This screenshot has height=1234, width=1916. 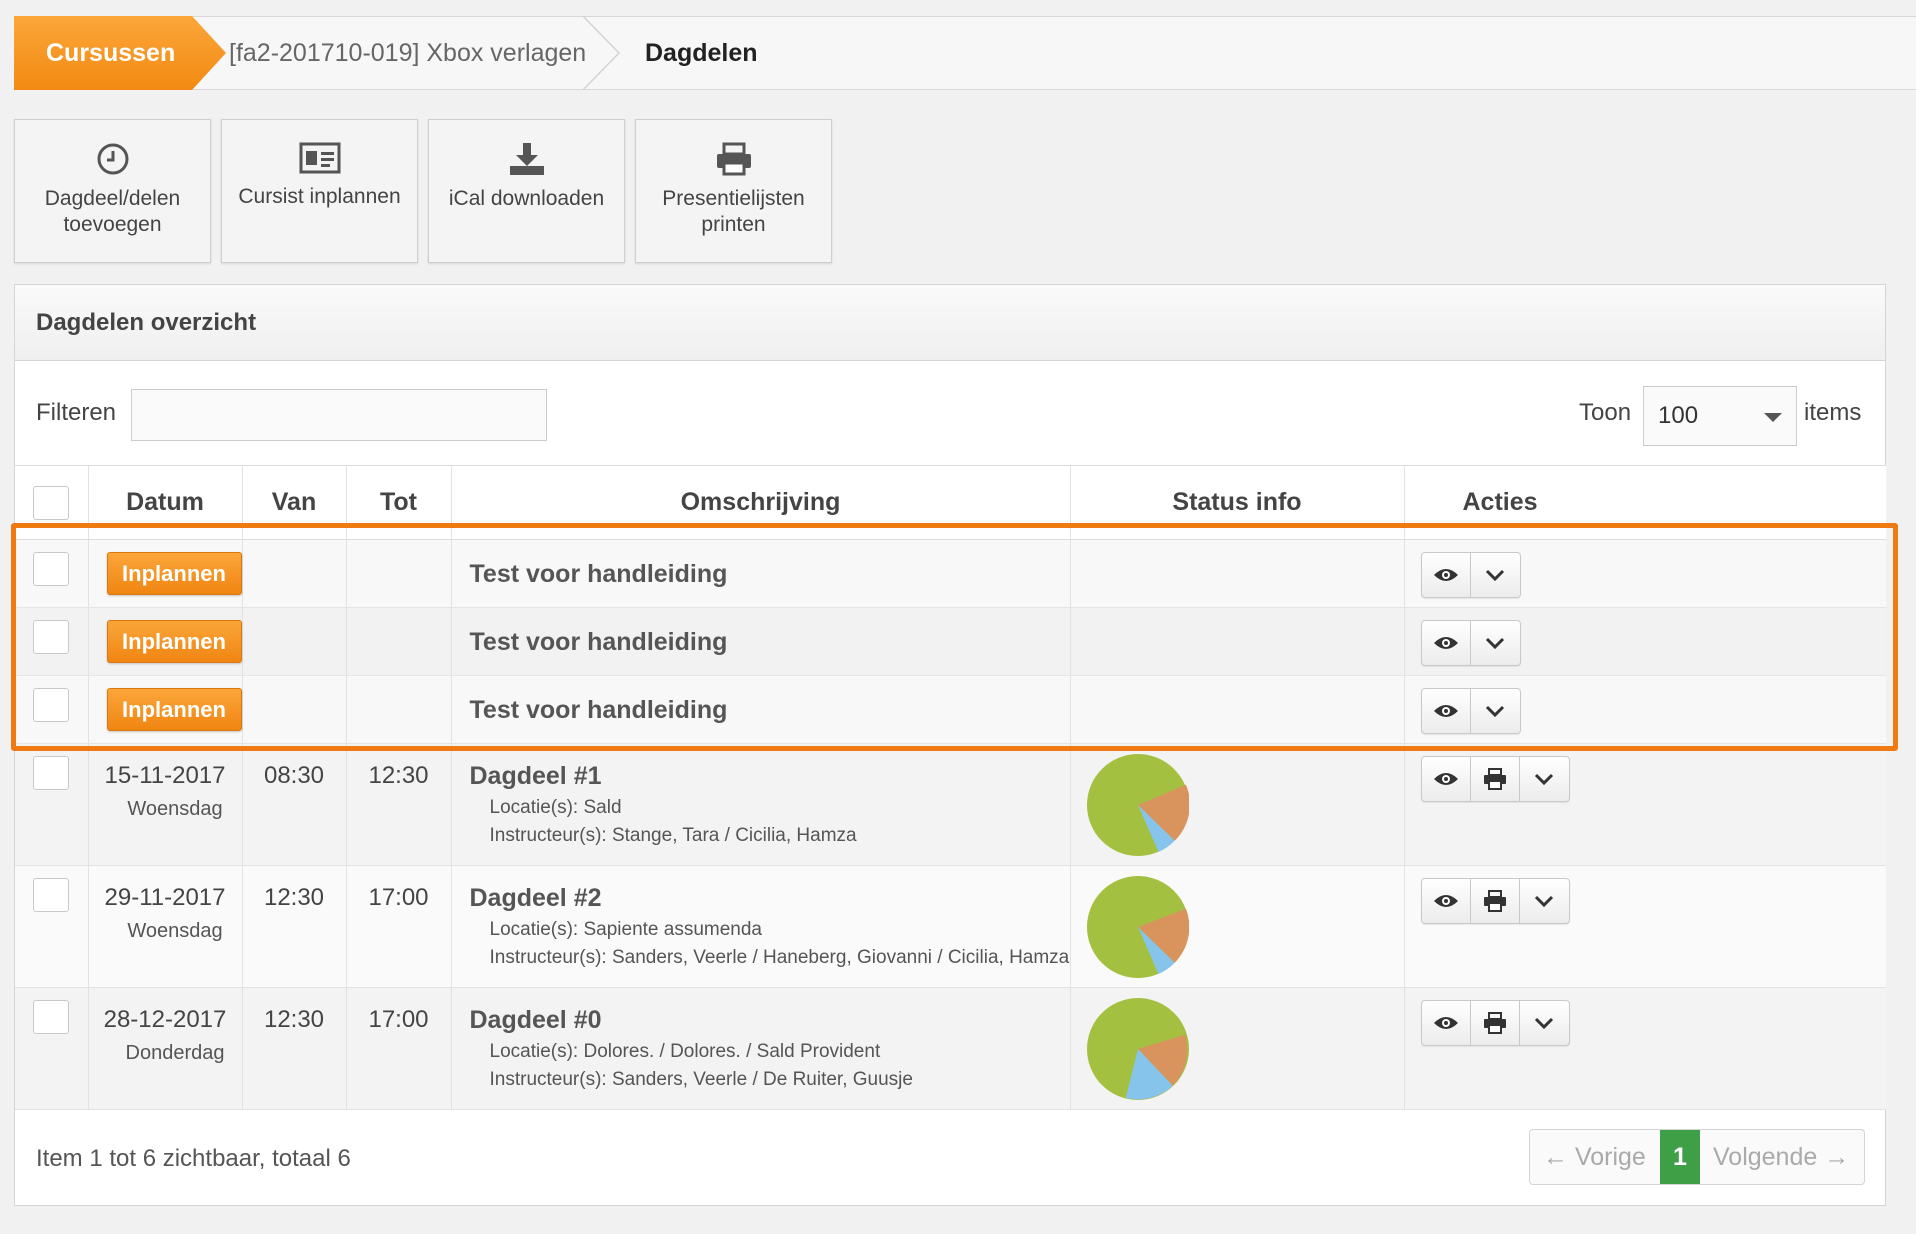 What do you see at coordinates (319, 158) in the screenshot?
I see `id-card-icon` at bounding box center [319, 158].